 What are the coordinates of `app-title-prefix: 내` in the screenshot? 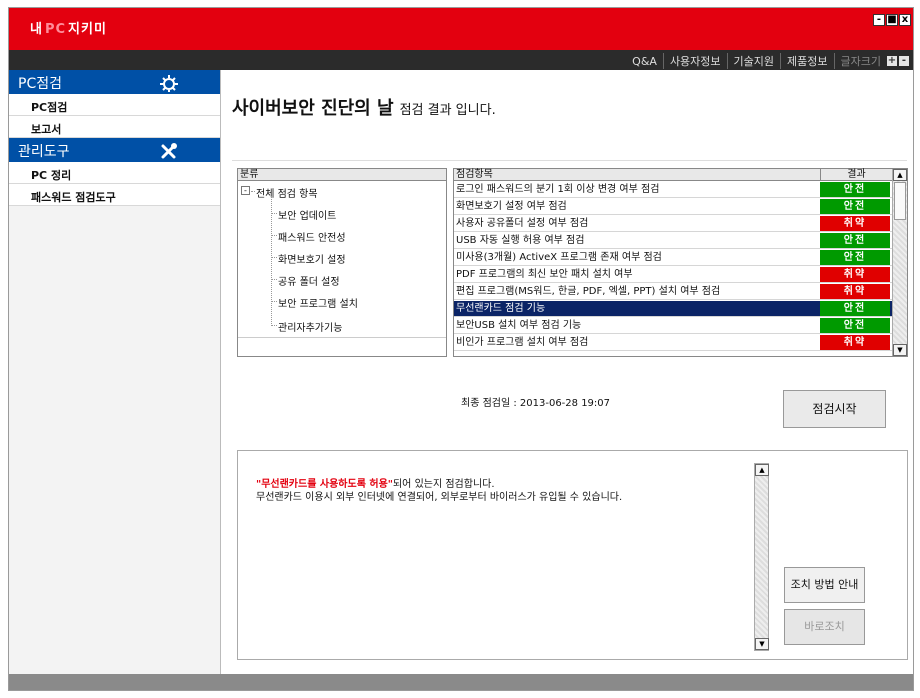 It's located at (36, 29).